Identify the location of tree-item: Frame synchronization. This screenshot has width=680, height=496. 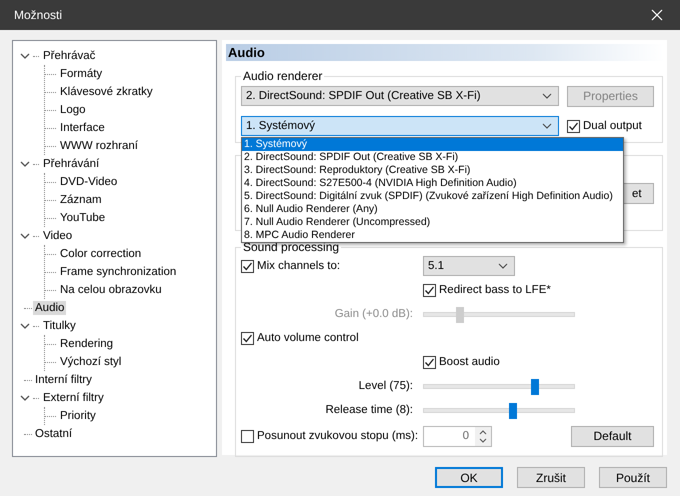
(118, 272).